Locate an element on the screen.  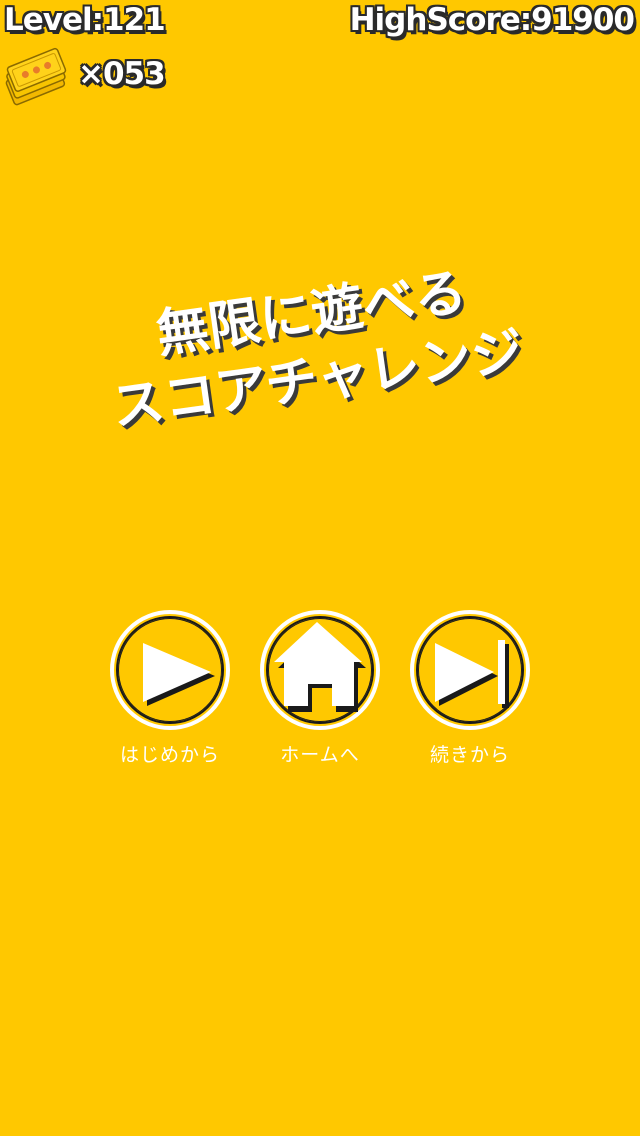
start-button is located at coordinates (170, 670).